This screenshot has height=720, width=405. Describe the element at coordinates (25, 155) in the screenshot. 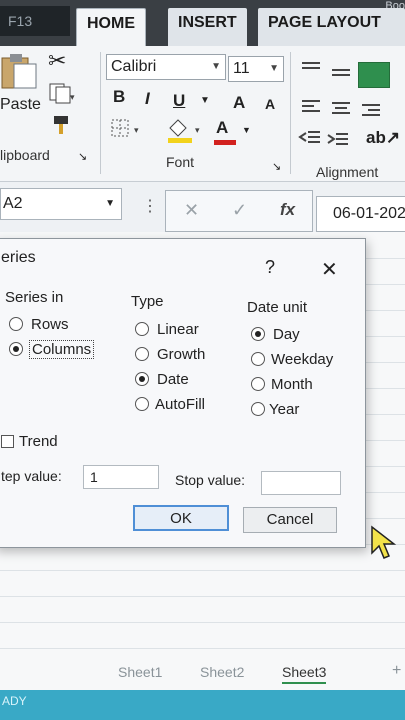

I see `clipboard-group-label: lipboard` at that location.